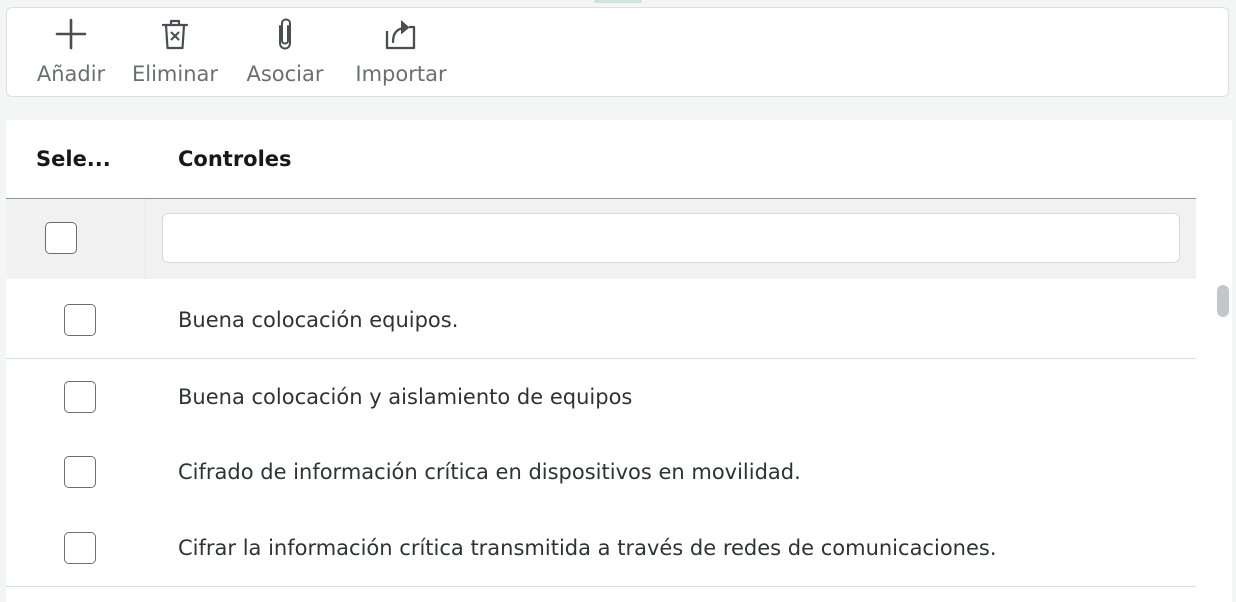  I want to click on table-header: Sele... Controles, so click(601, 159).